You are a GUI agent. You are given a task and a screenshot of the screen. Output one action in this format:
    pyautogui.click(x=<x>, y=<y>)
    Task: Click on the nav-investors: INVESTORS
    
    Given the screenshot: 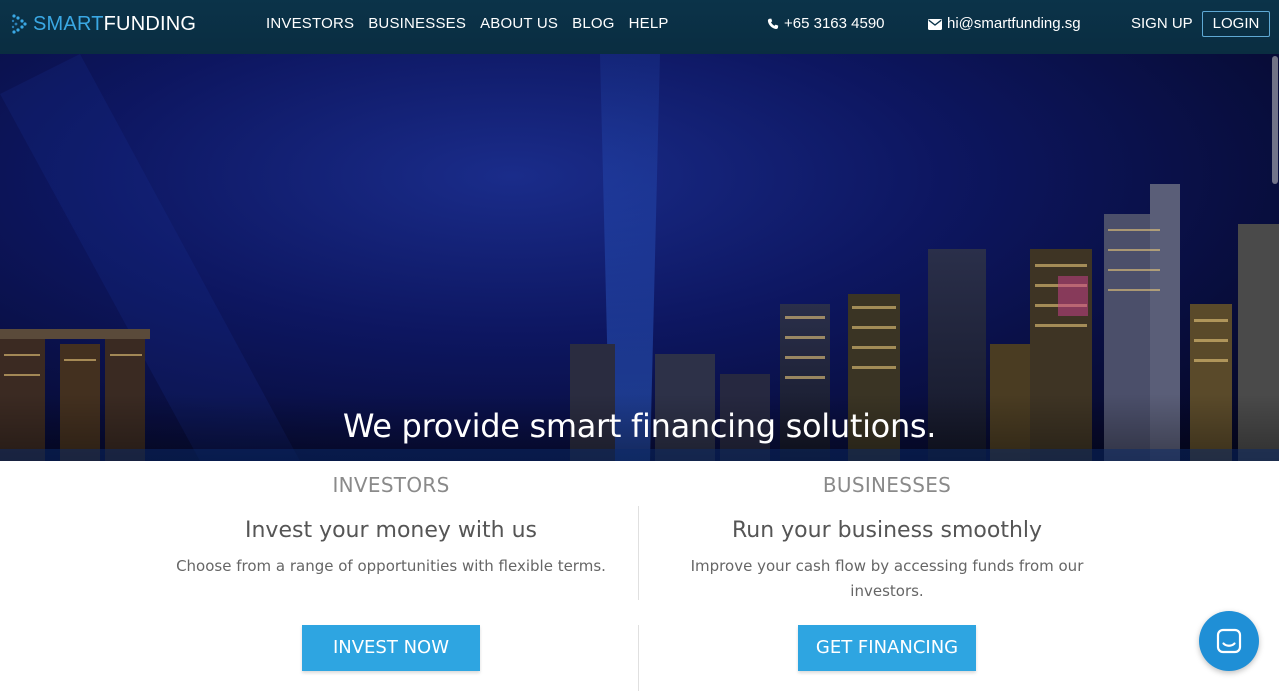 What is the action you would take?
    pyautogui.click(x=310, y=24)
    